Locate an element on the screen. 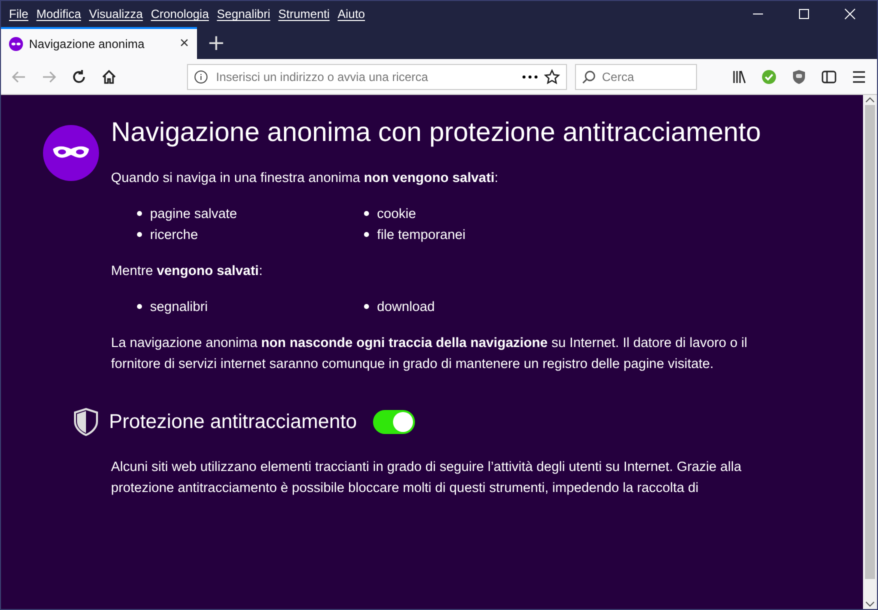  menu-item: Aiuto is located at coordinates (351, 14).